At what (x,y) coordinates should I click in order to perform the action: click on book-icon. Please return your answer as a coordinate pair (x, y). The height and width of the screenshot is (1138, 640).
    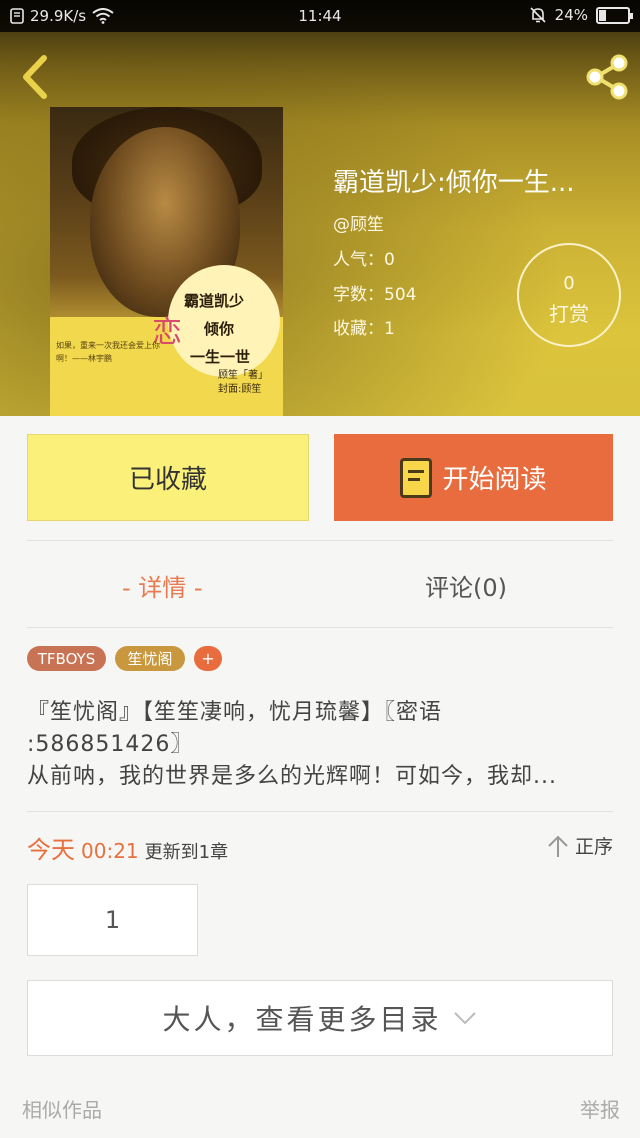
    Looking at the image, I should click on (416, 477).